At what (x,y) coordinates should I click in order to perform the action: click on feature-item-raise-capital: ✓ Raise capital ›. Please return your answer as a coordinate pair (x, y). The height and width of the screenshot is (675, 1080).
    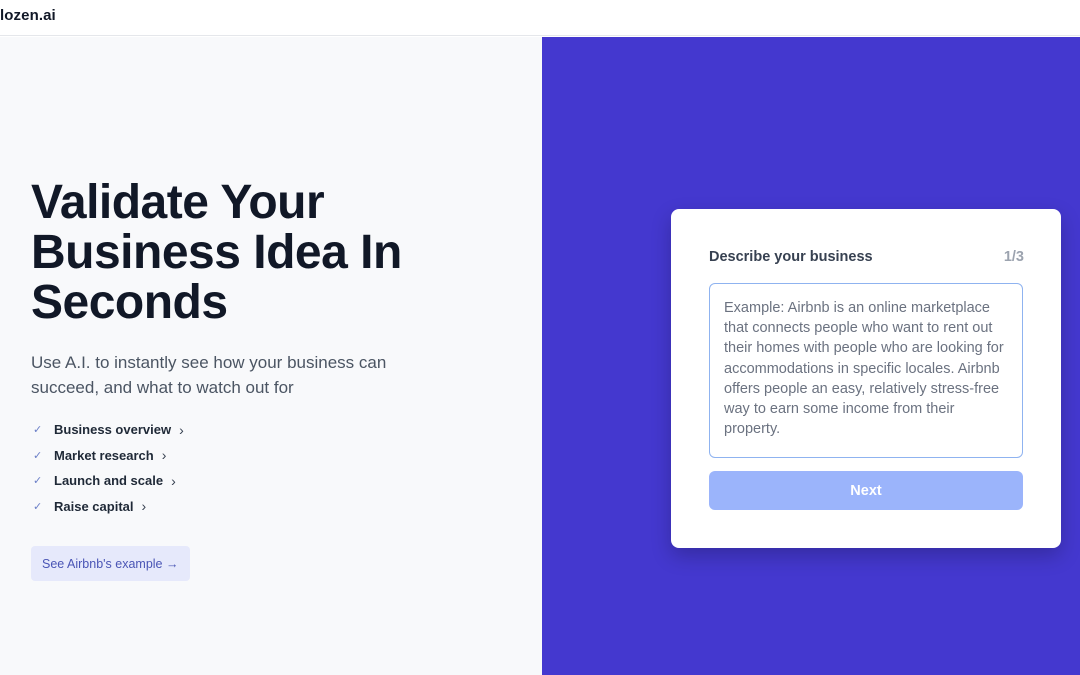
    Looking at the image, I should click on (108, 507).